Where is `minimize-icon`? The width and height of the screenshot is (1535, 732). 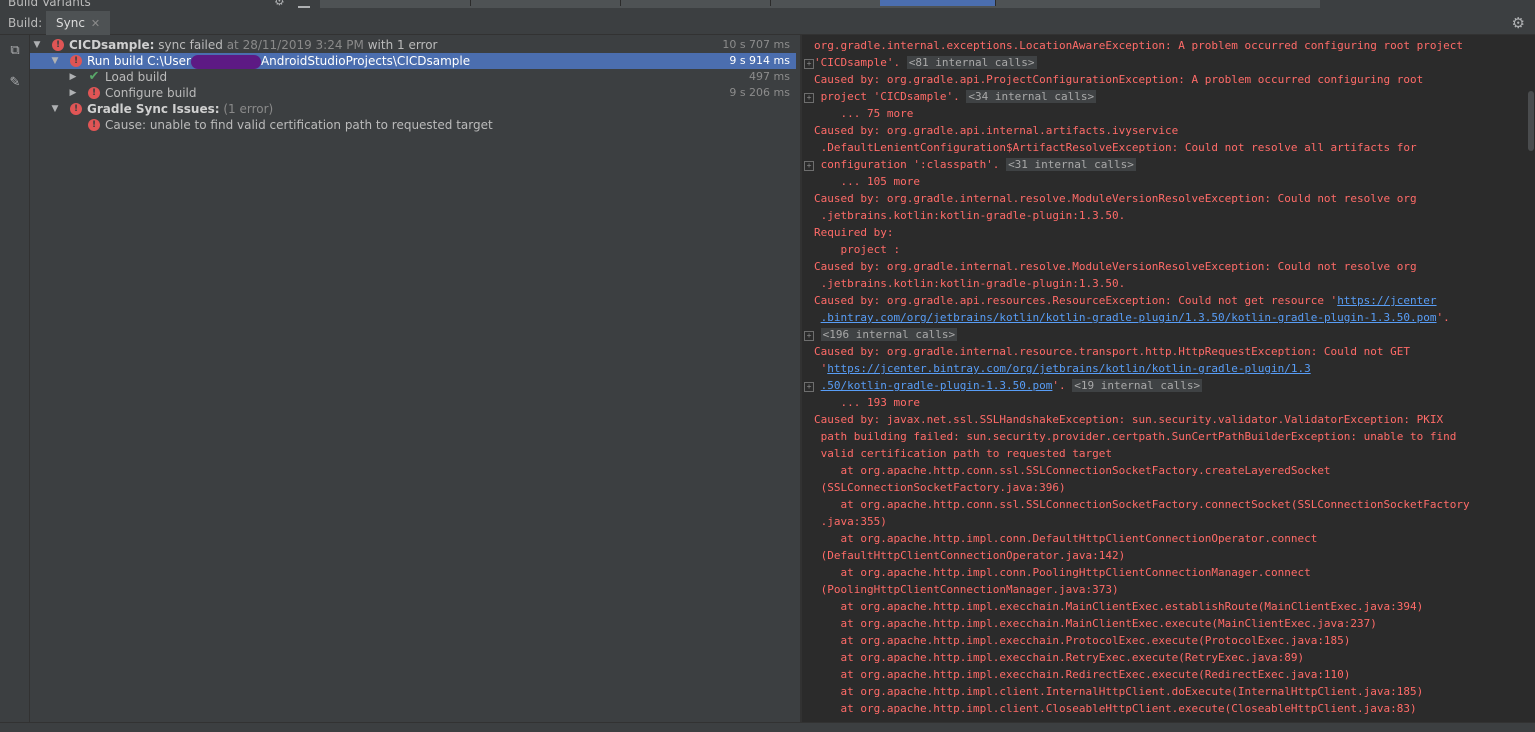
minimize-icon is located at coordinates (304, 7).